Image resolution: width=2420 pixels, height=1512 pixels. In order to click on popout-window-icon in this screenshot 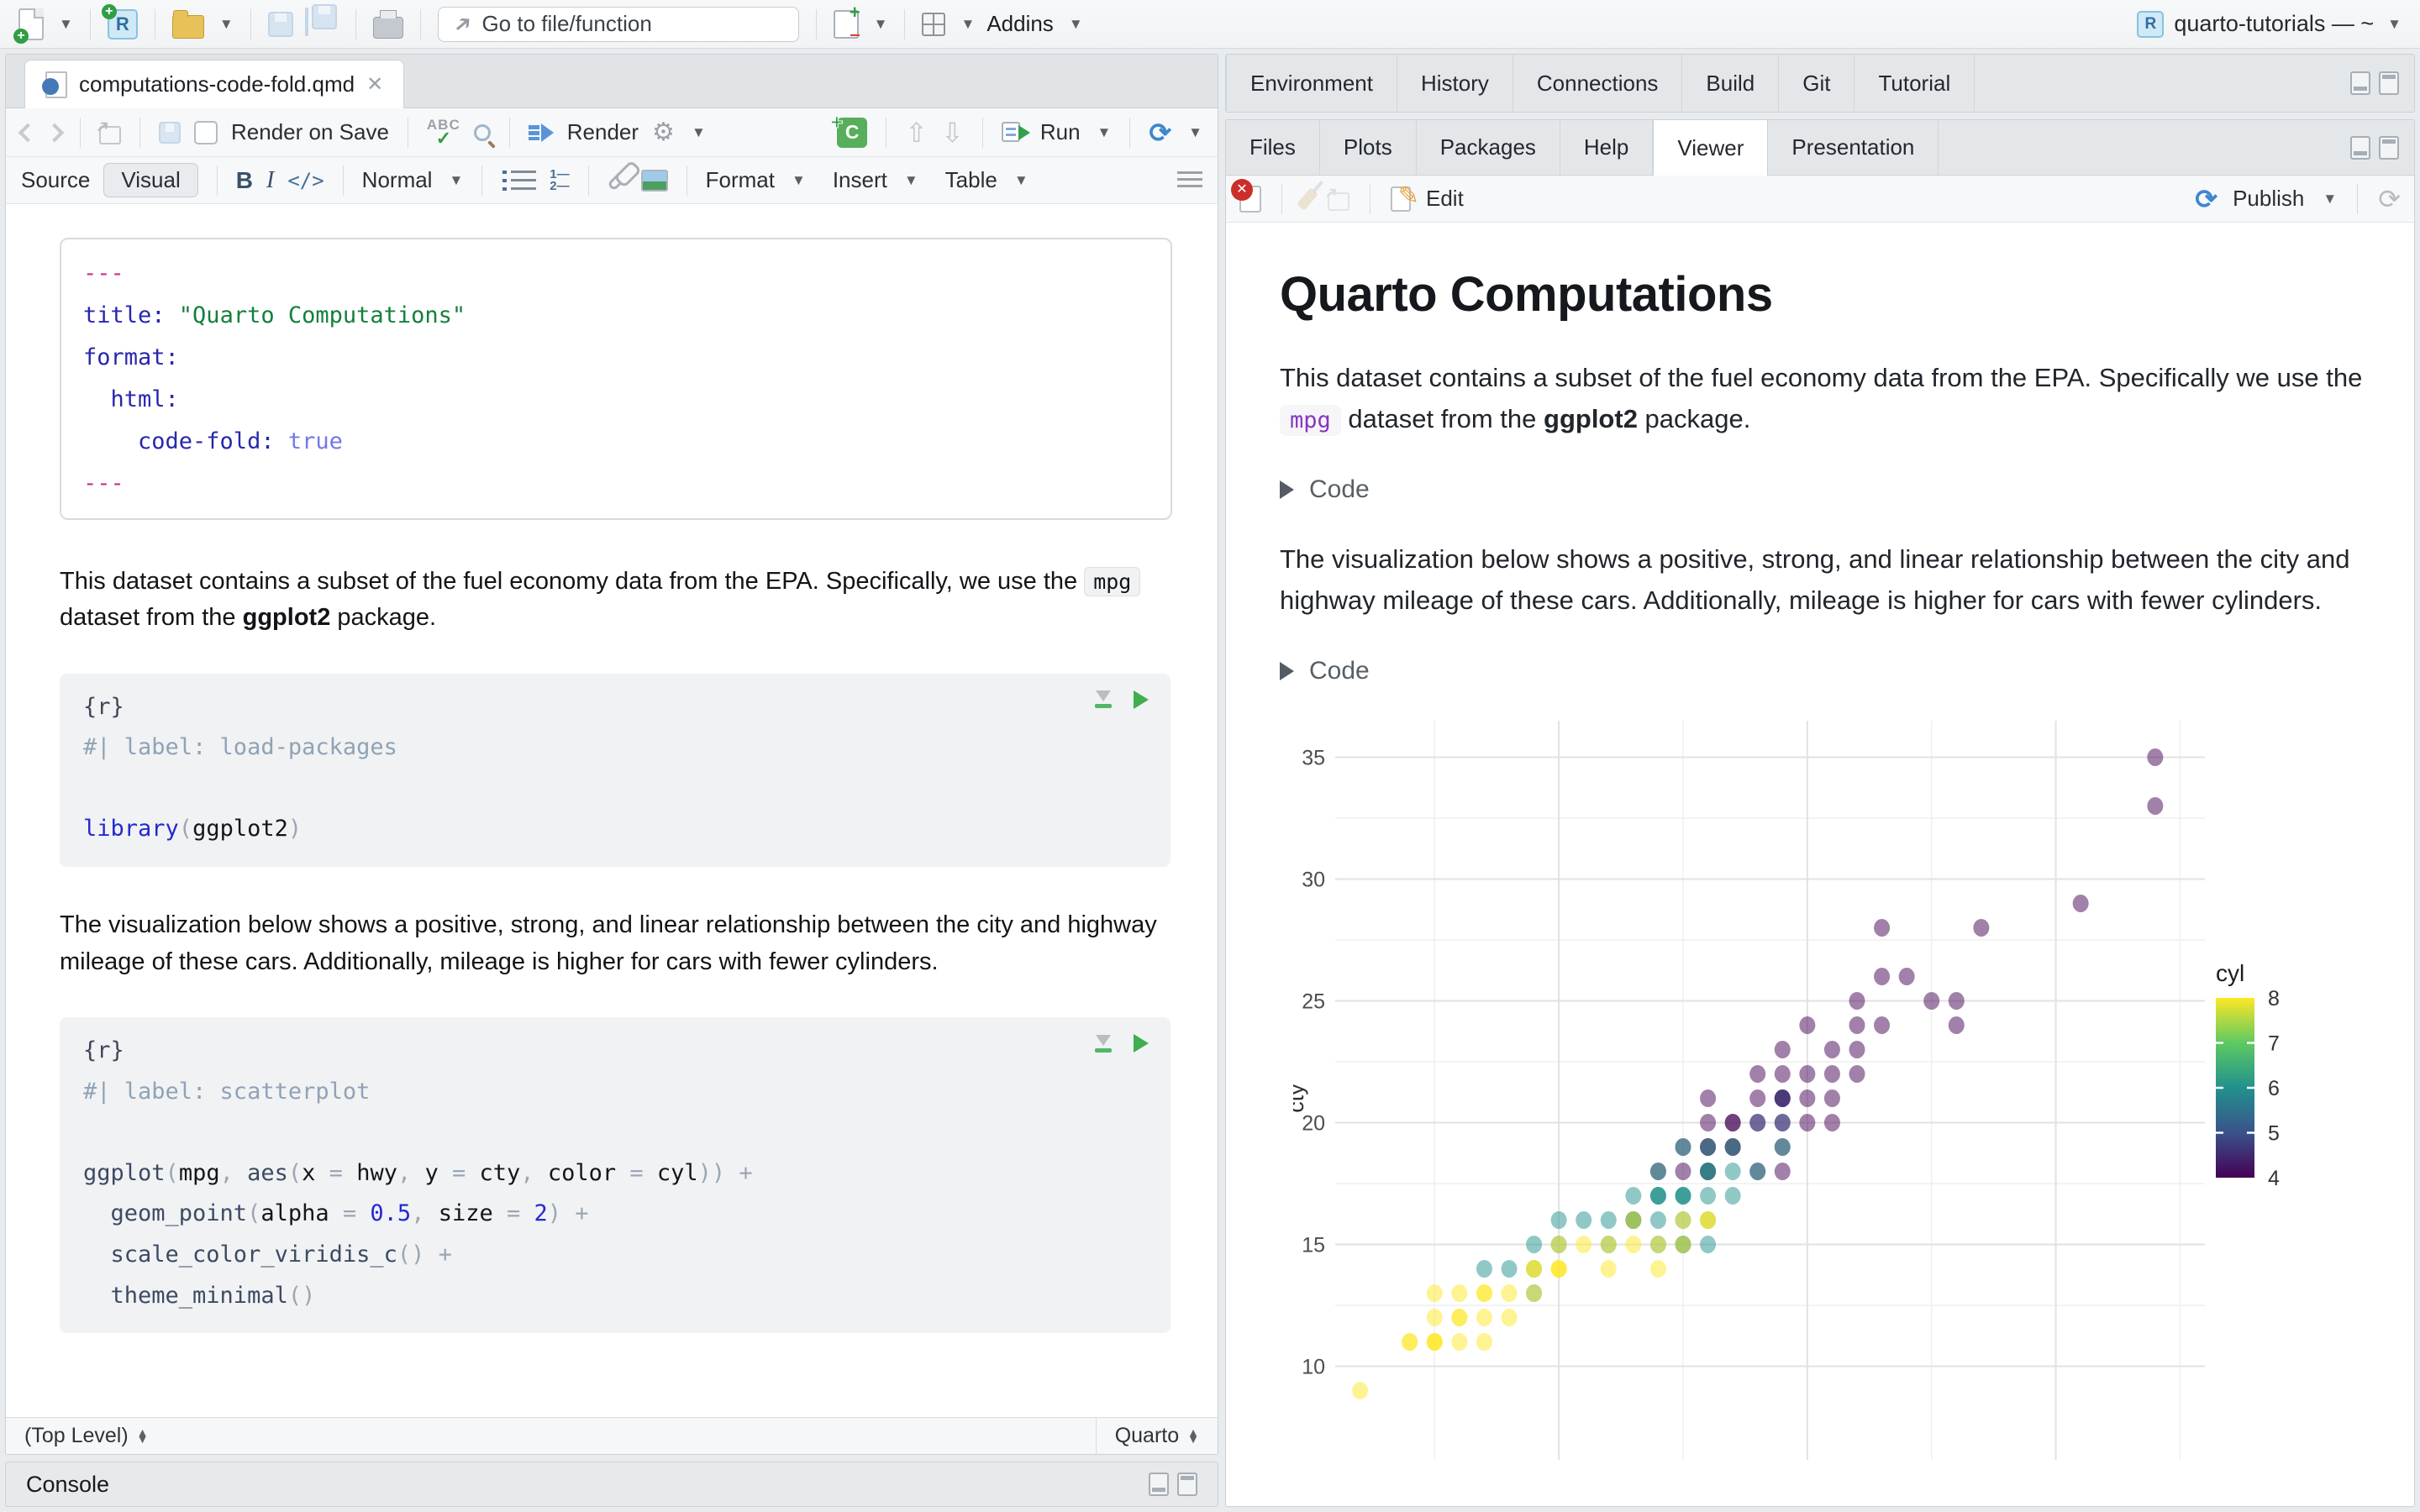, I will do `click(110, 134)`.